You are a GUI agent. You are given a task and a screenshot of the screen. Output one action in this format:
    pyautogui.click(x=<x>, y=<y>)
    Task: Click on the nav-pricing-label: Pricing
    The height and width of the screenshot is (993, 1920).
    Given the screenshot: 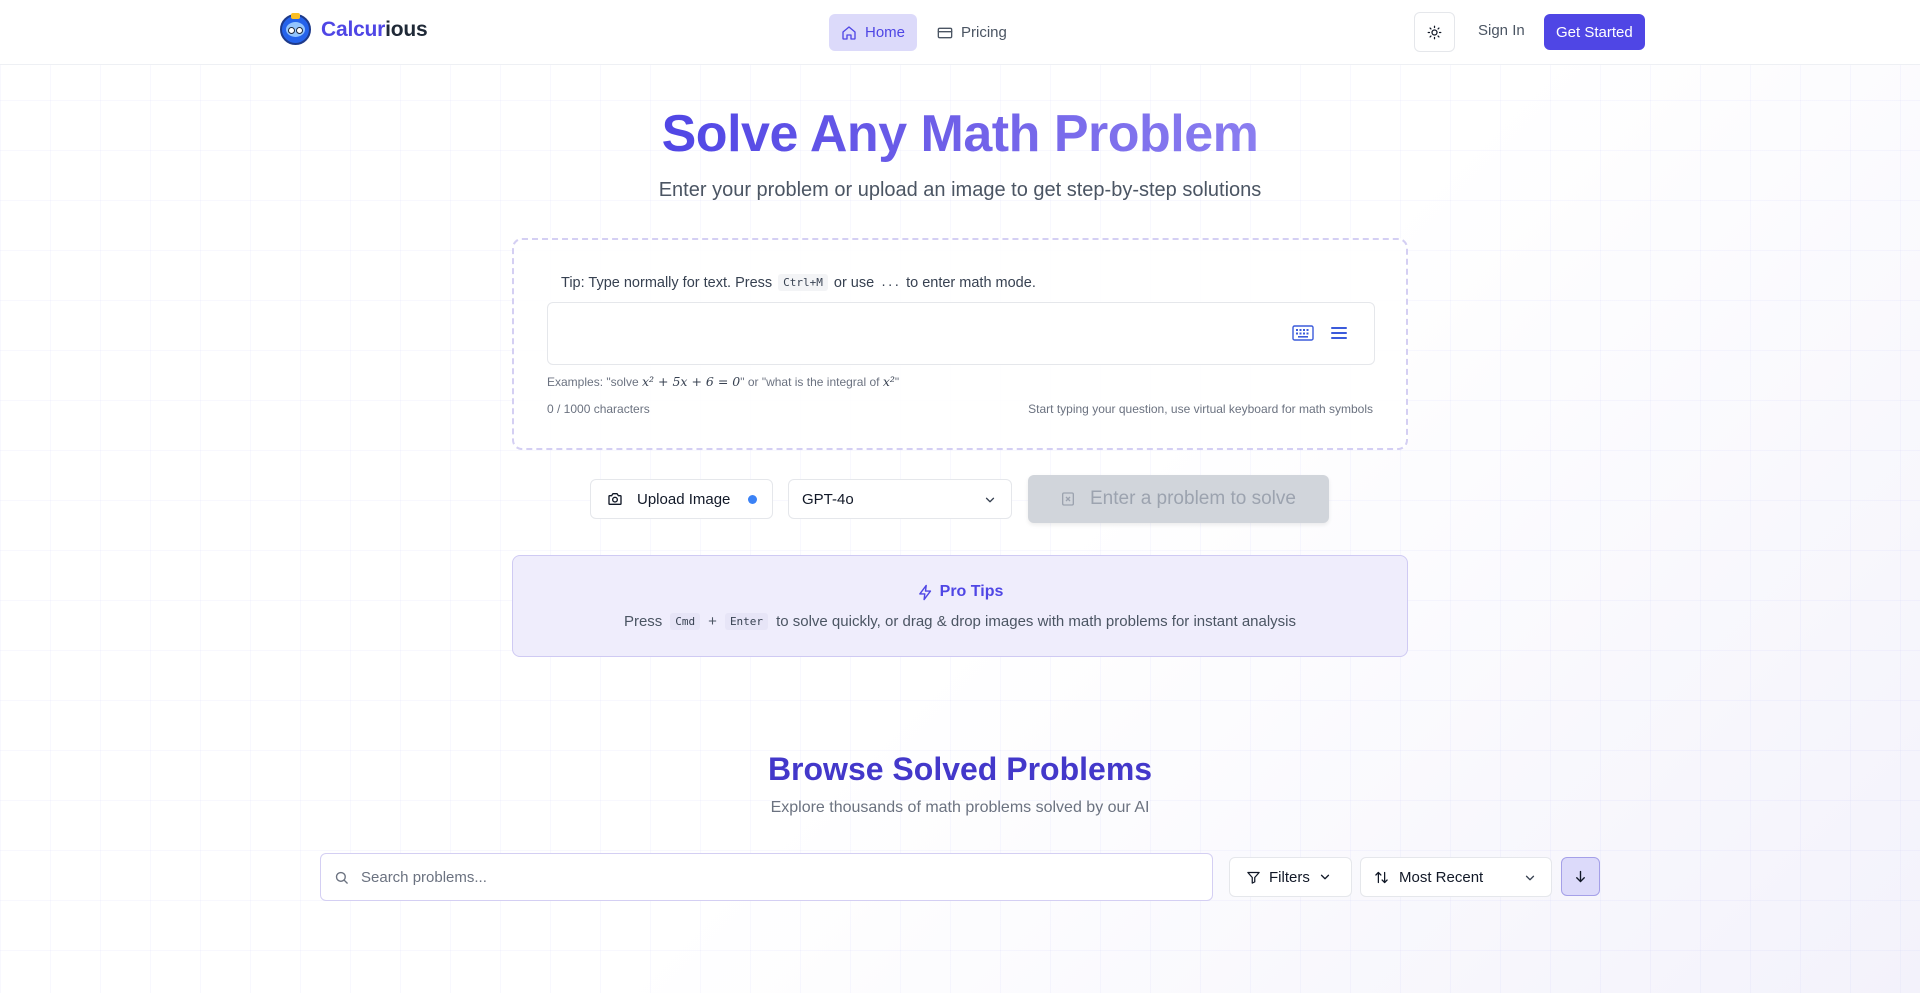 What is the action you would take?
    pyautogui.click(x=984, y=32)
    